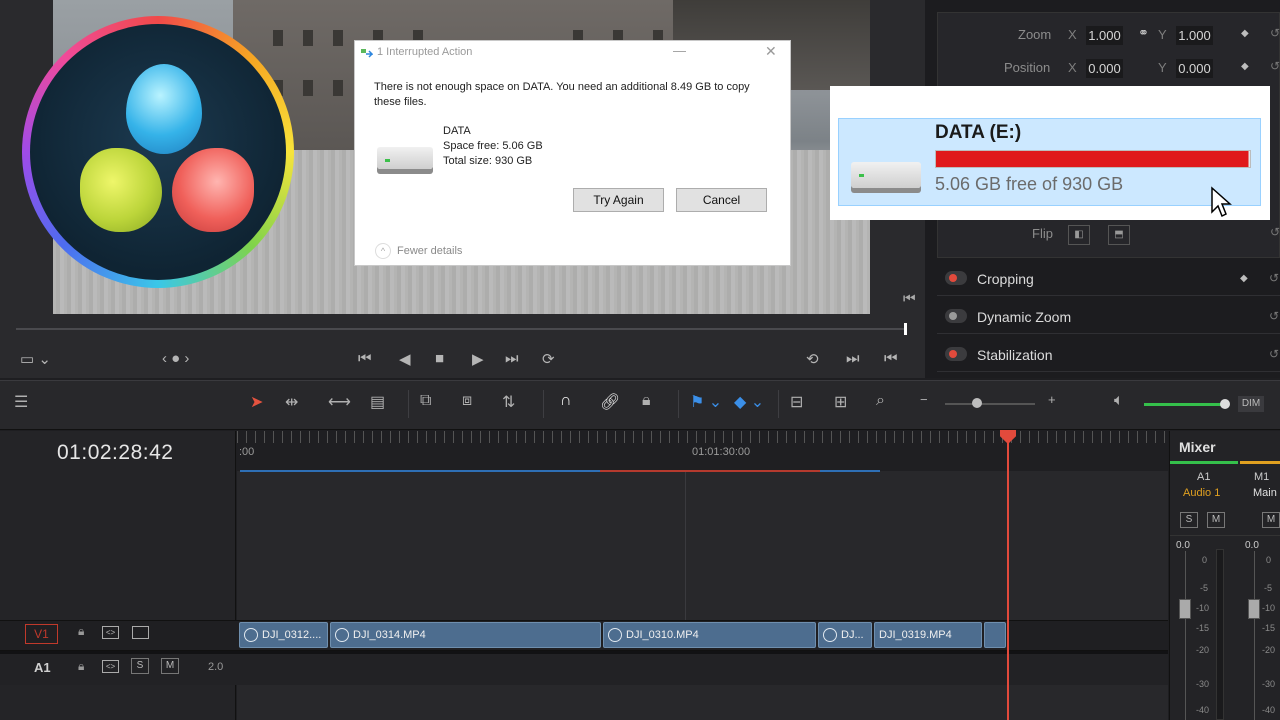 The image size is (1280, 720). Describe the element at coordinates (1108, 317) in the screenshot. I see `dynamic-zoom-section: Dynamic Zoom ↺` at that location.